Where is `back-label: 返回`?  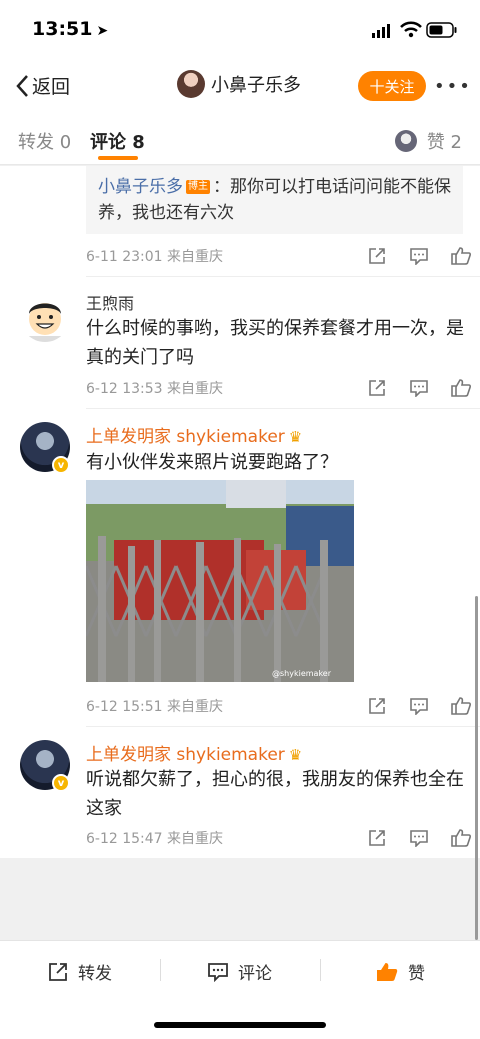
back-label: 返回 is located at coordinates (51, 87).